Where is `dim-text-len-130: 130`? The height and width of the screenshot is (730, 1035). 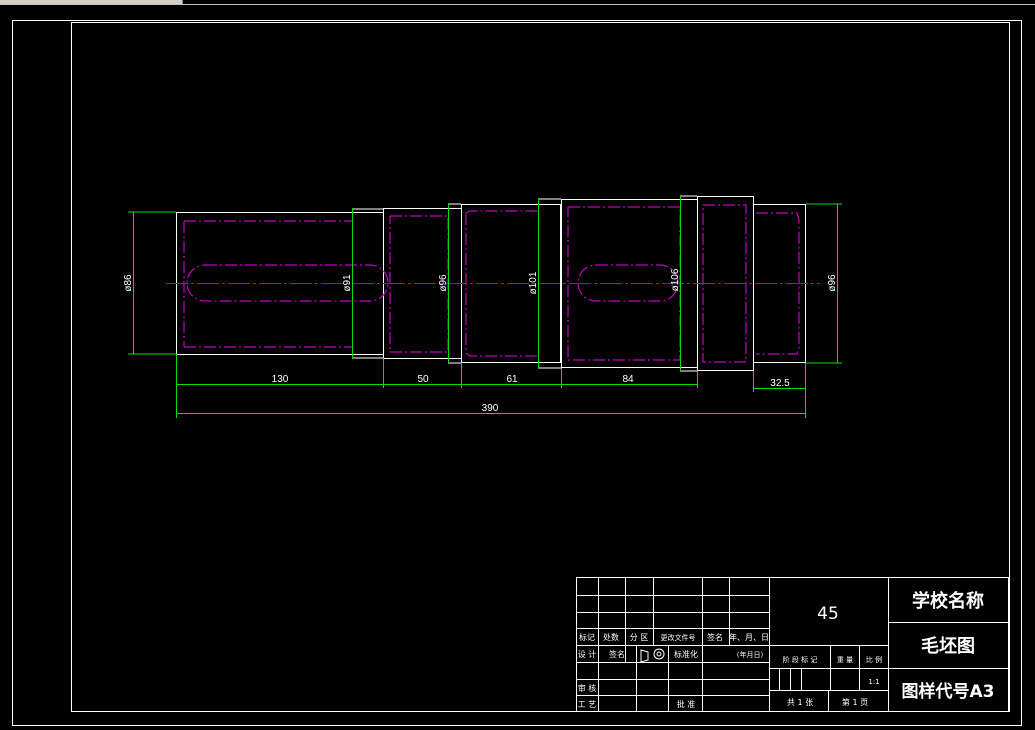
dim-text-len-130: 130 is located at coordinates (280, 379).